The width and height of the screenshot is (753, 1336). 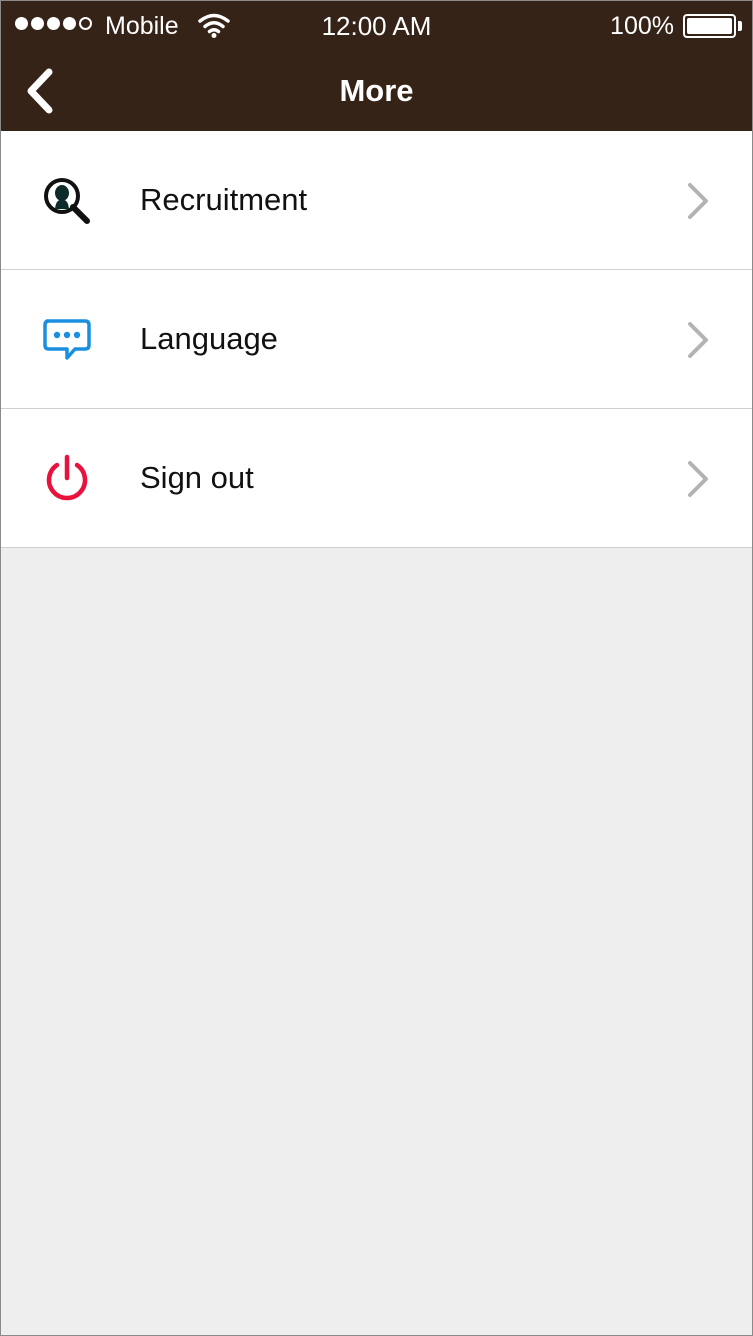 What do you see at coordinates (224, 199) in the screenshot?
I see `menu-item-label: Recruitment` at bounding box center [224, 199].